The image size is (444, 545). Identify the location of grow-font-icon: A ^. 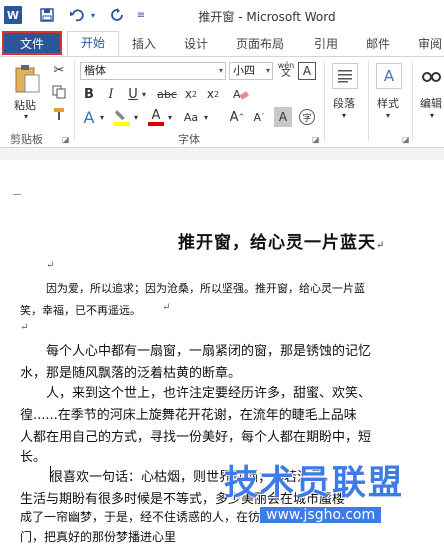
(237, 117).